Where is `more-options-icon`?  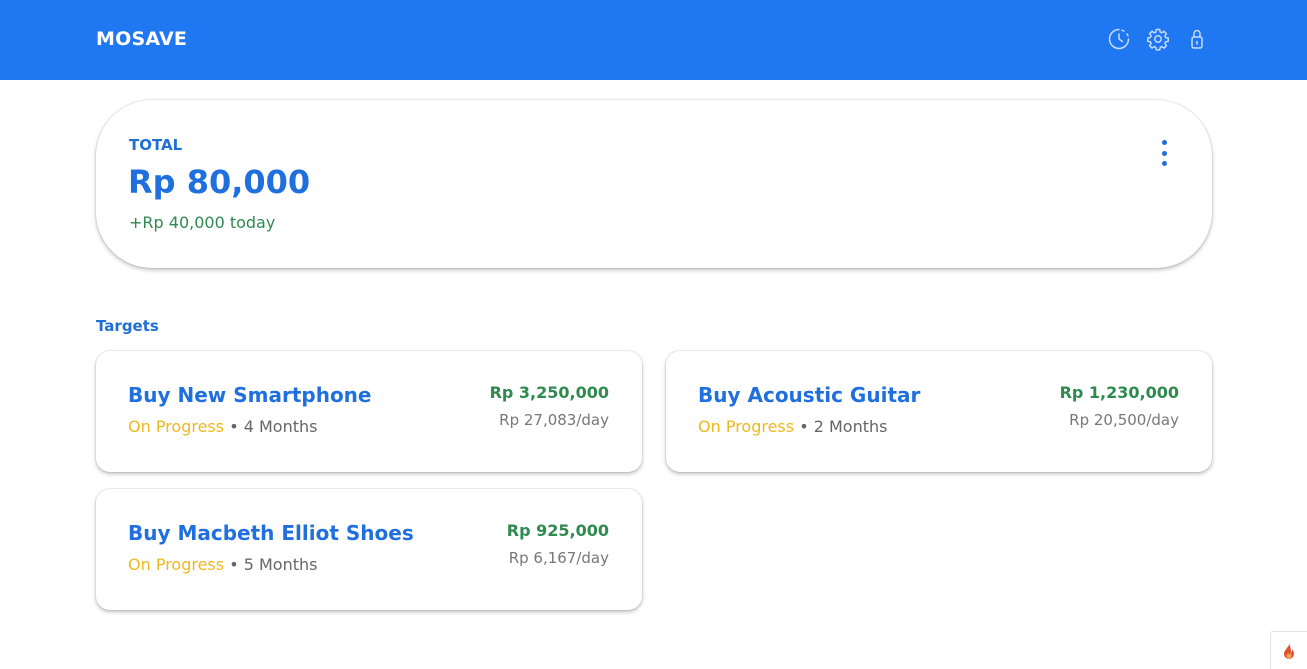
more-options-icon is located at coordinates (1164, 153).